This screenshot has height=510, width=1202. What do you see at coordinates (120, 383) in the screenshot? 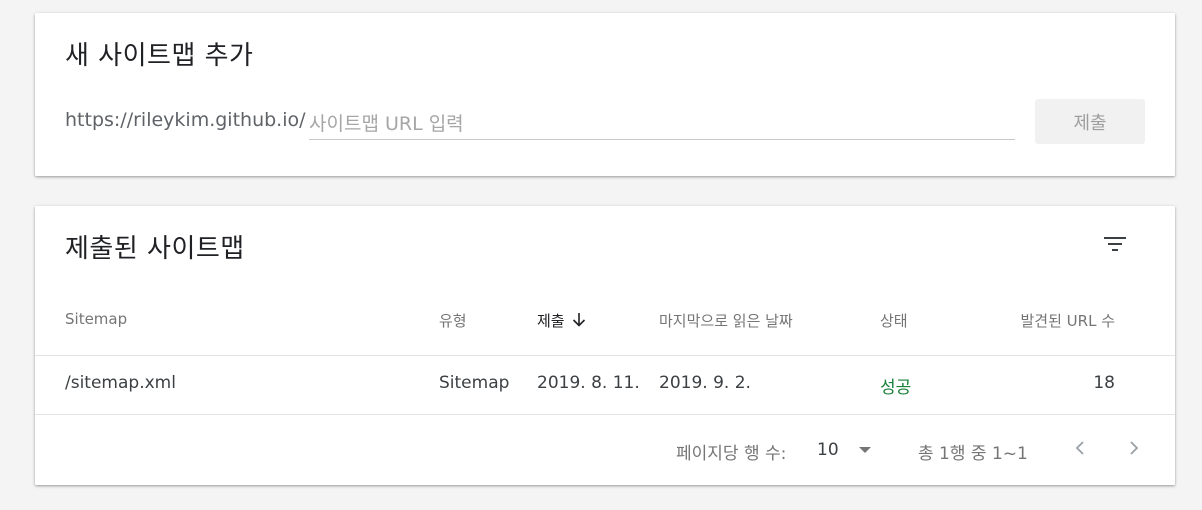
I see `cell-sitemap: /sitemap.xml` at bounding box center [120, 383].